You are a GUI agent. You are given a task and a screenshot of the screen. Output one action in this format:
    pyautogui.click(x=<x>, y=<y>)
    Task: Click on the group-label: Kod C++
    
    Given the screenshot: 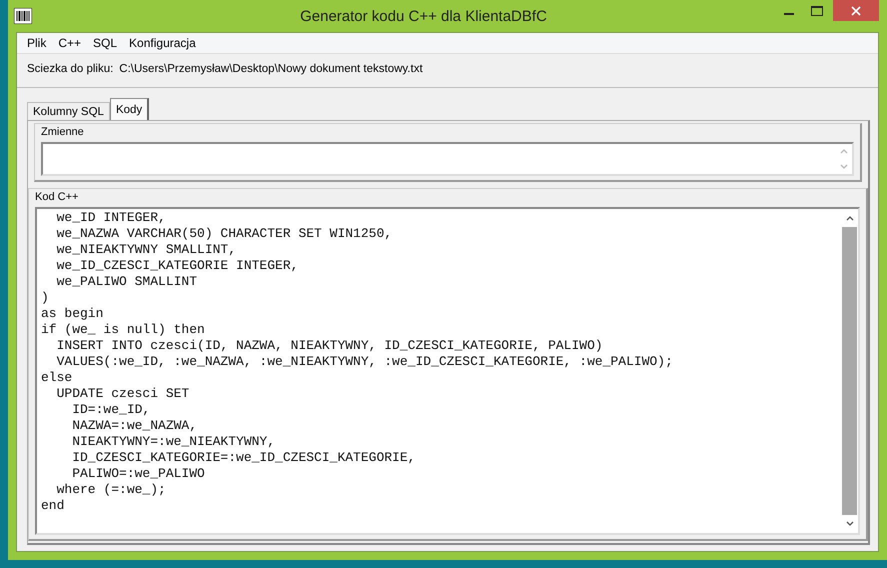 What is the action you would take?
    pyautogui.click(x=57, y=198)
    